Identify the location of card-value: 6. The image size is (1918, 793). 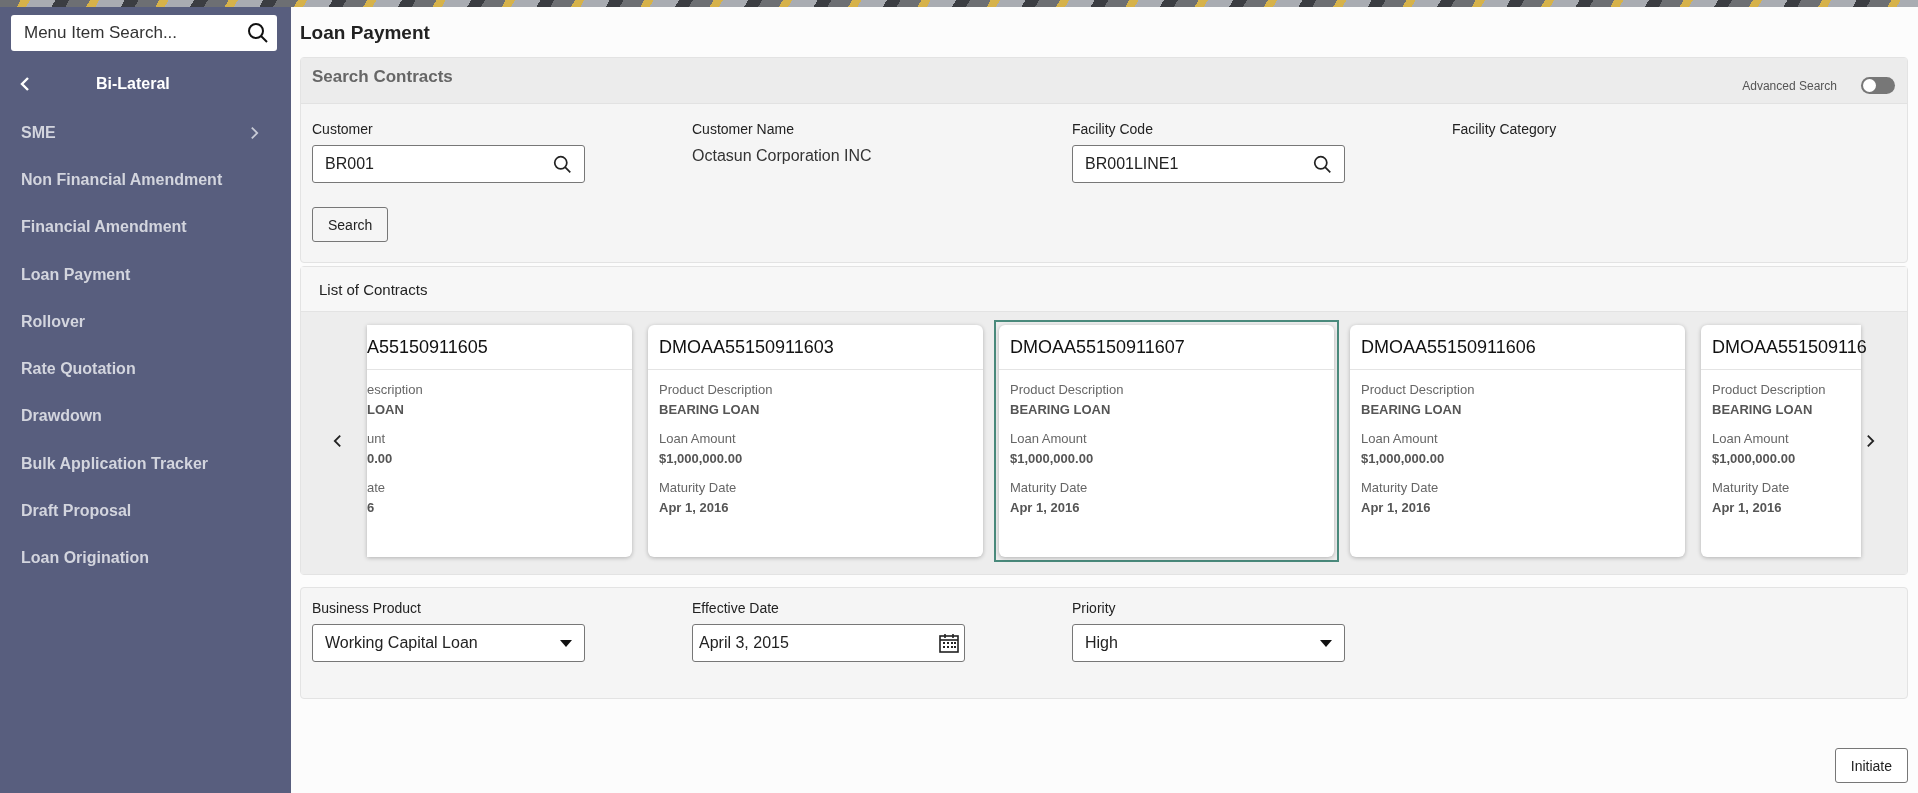
(371, 507).